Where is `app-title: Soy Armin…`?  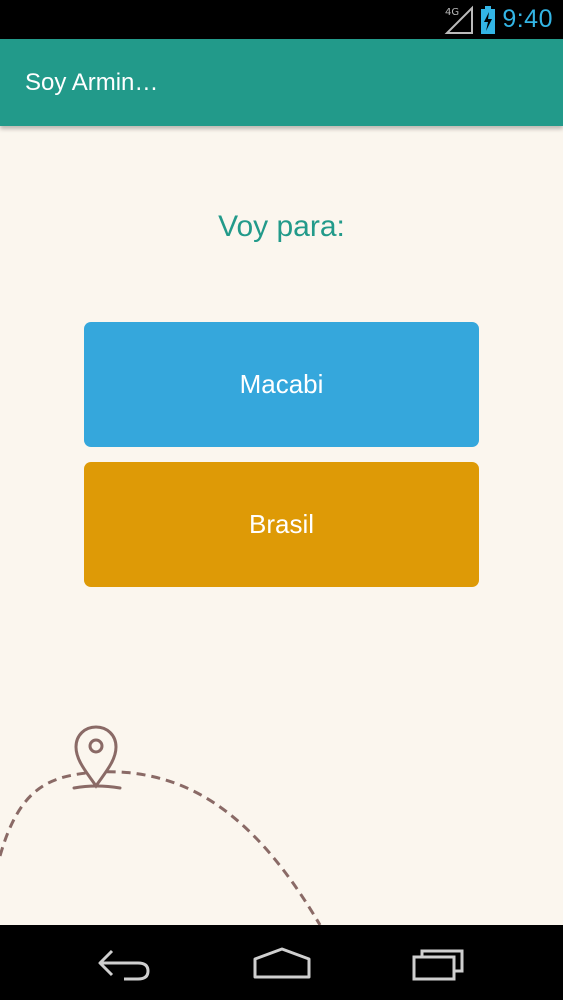
app-title: Soy Armin… is located at coordinates (92, 82).